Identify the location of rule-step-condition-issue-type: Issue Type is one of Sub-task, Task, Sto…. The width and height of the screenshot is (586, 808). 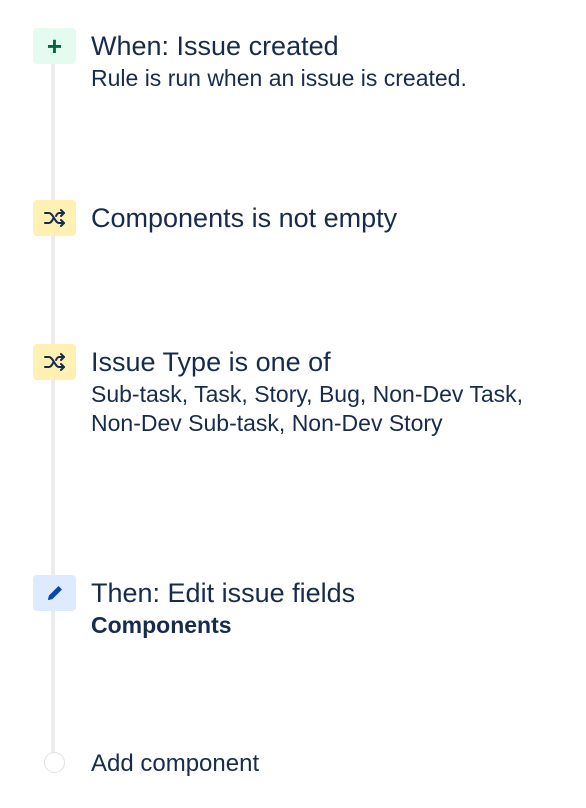
(303, 409).